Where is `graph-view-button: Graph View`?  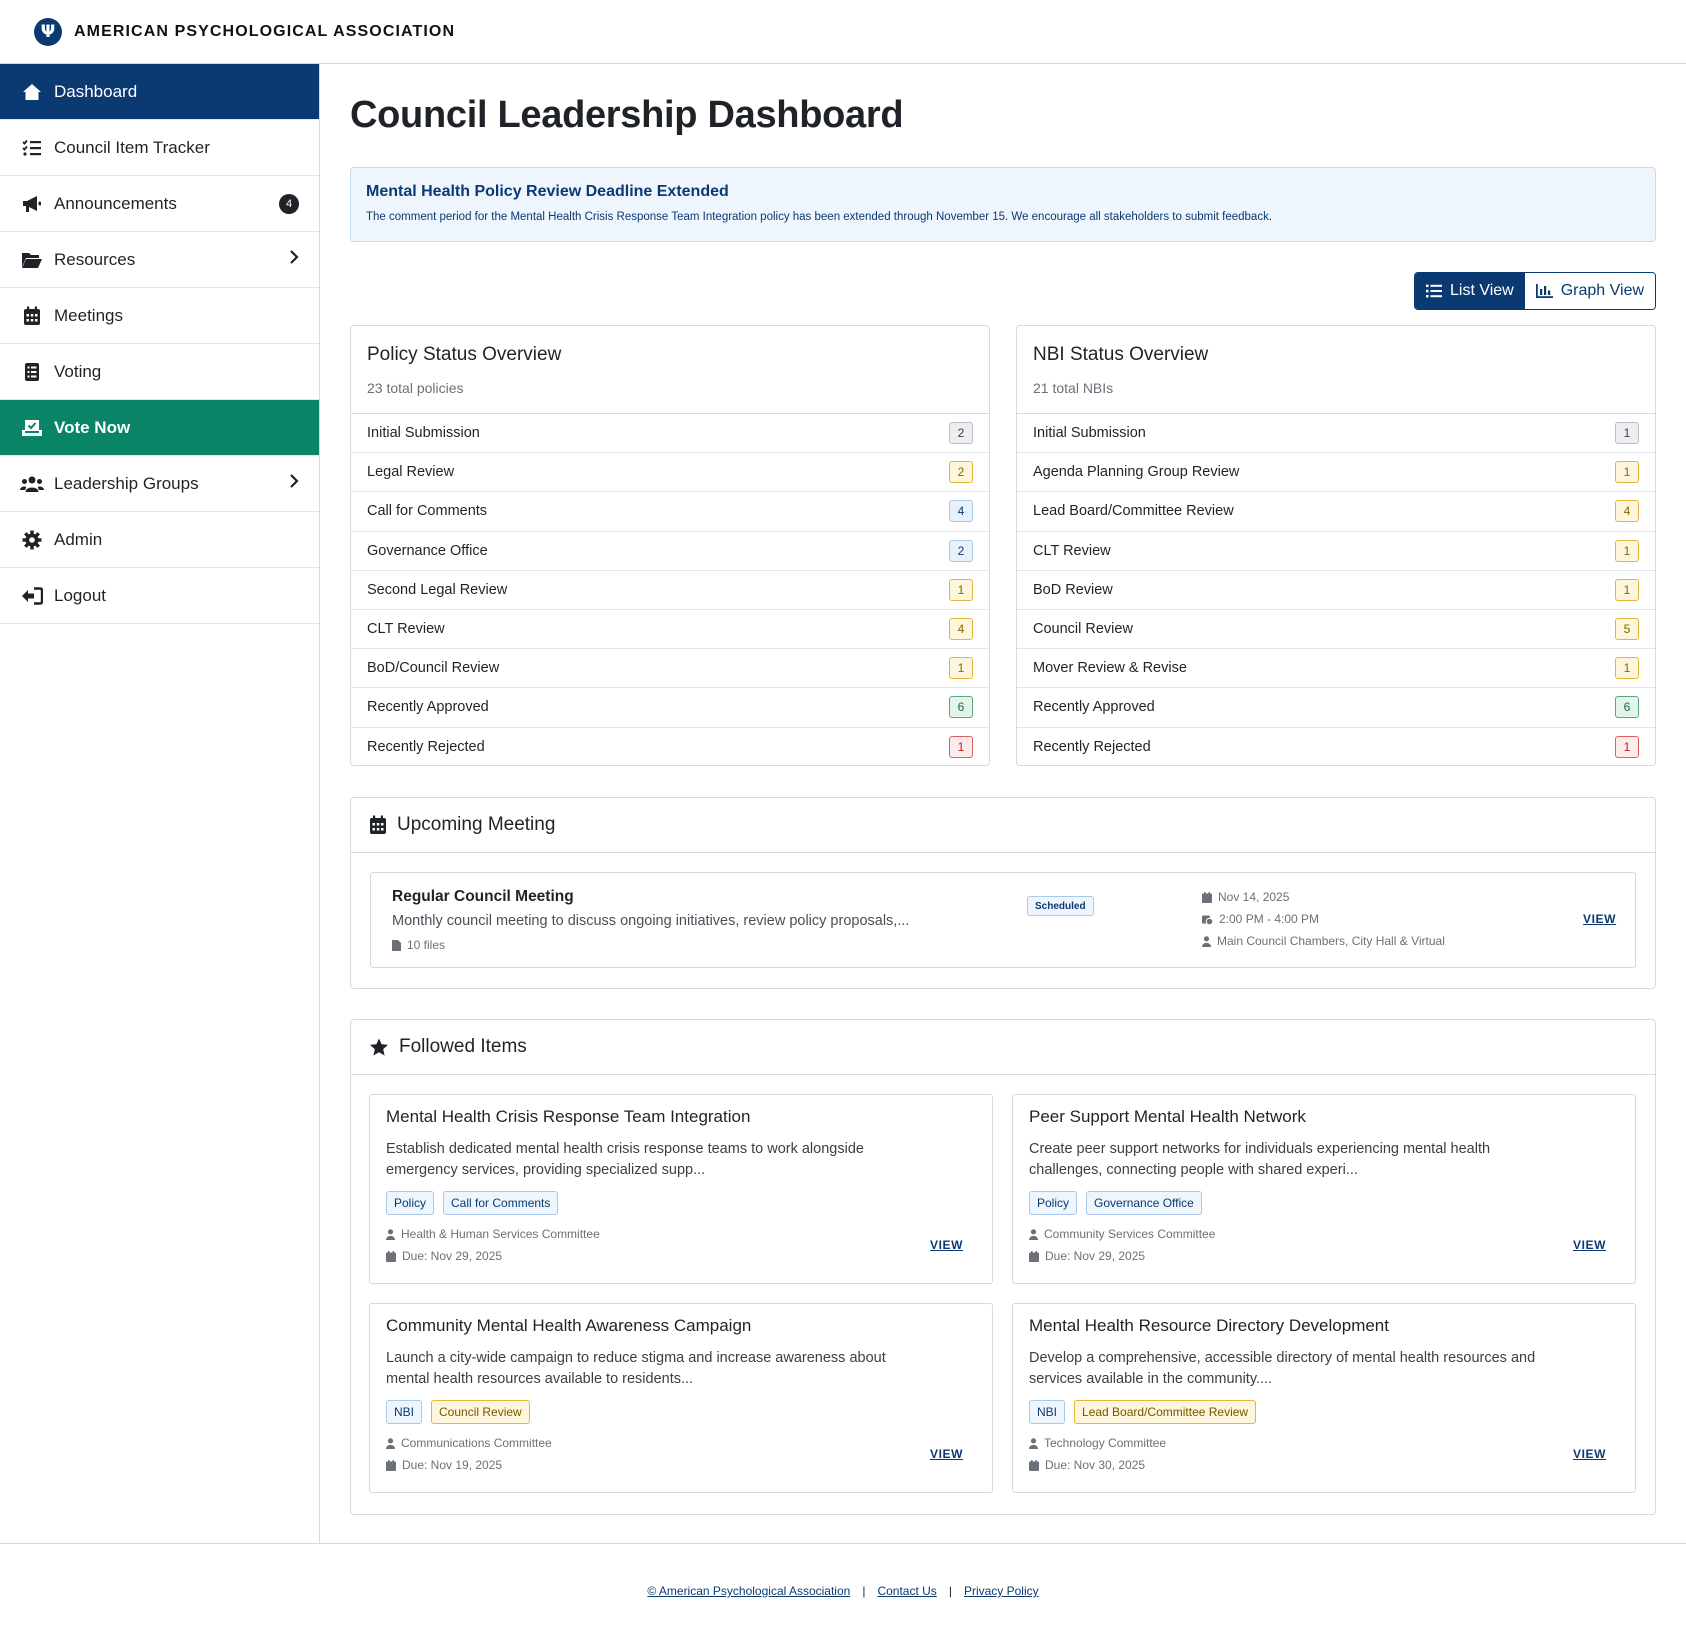 graph-view-button: Graph View is located at coordinates (1590, 291).